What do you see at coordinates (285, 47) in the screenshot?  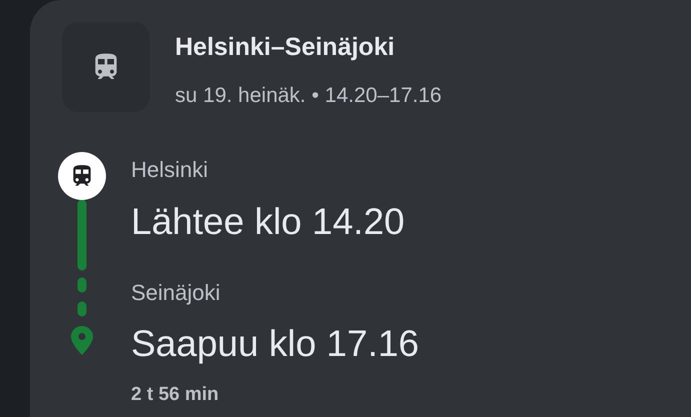 I see `trip-title: Helsinki–Seinäjoki` at bounding box center [285, 47].